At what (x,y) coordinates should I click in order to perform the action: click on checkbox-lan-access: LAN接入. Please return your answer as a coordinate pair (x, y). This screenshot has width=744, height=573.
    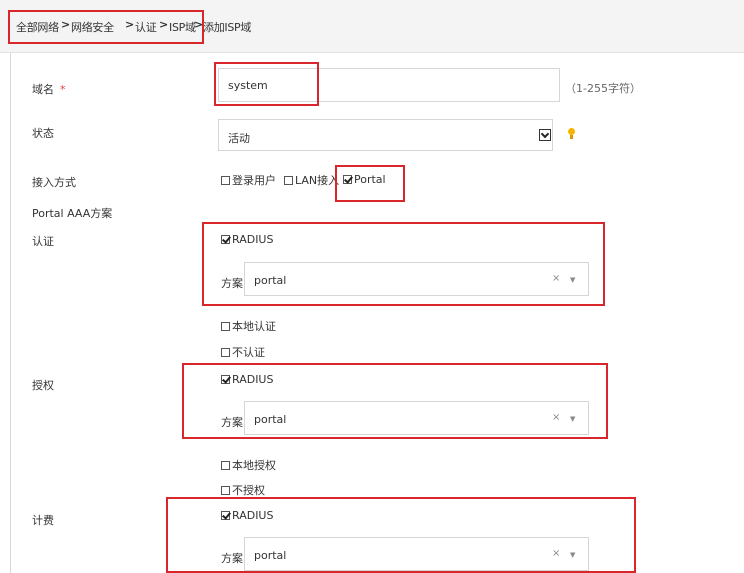
    Looking at the image, I should click on (311, 180).